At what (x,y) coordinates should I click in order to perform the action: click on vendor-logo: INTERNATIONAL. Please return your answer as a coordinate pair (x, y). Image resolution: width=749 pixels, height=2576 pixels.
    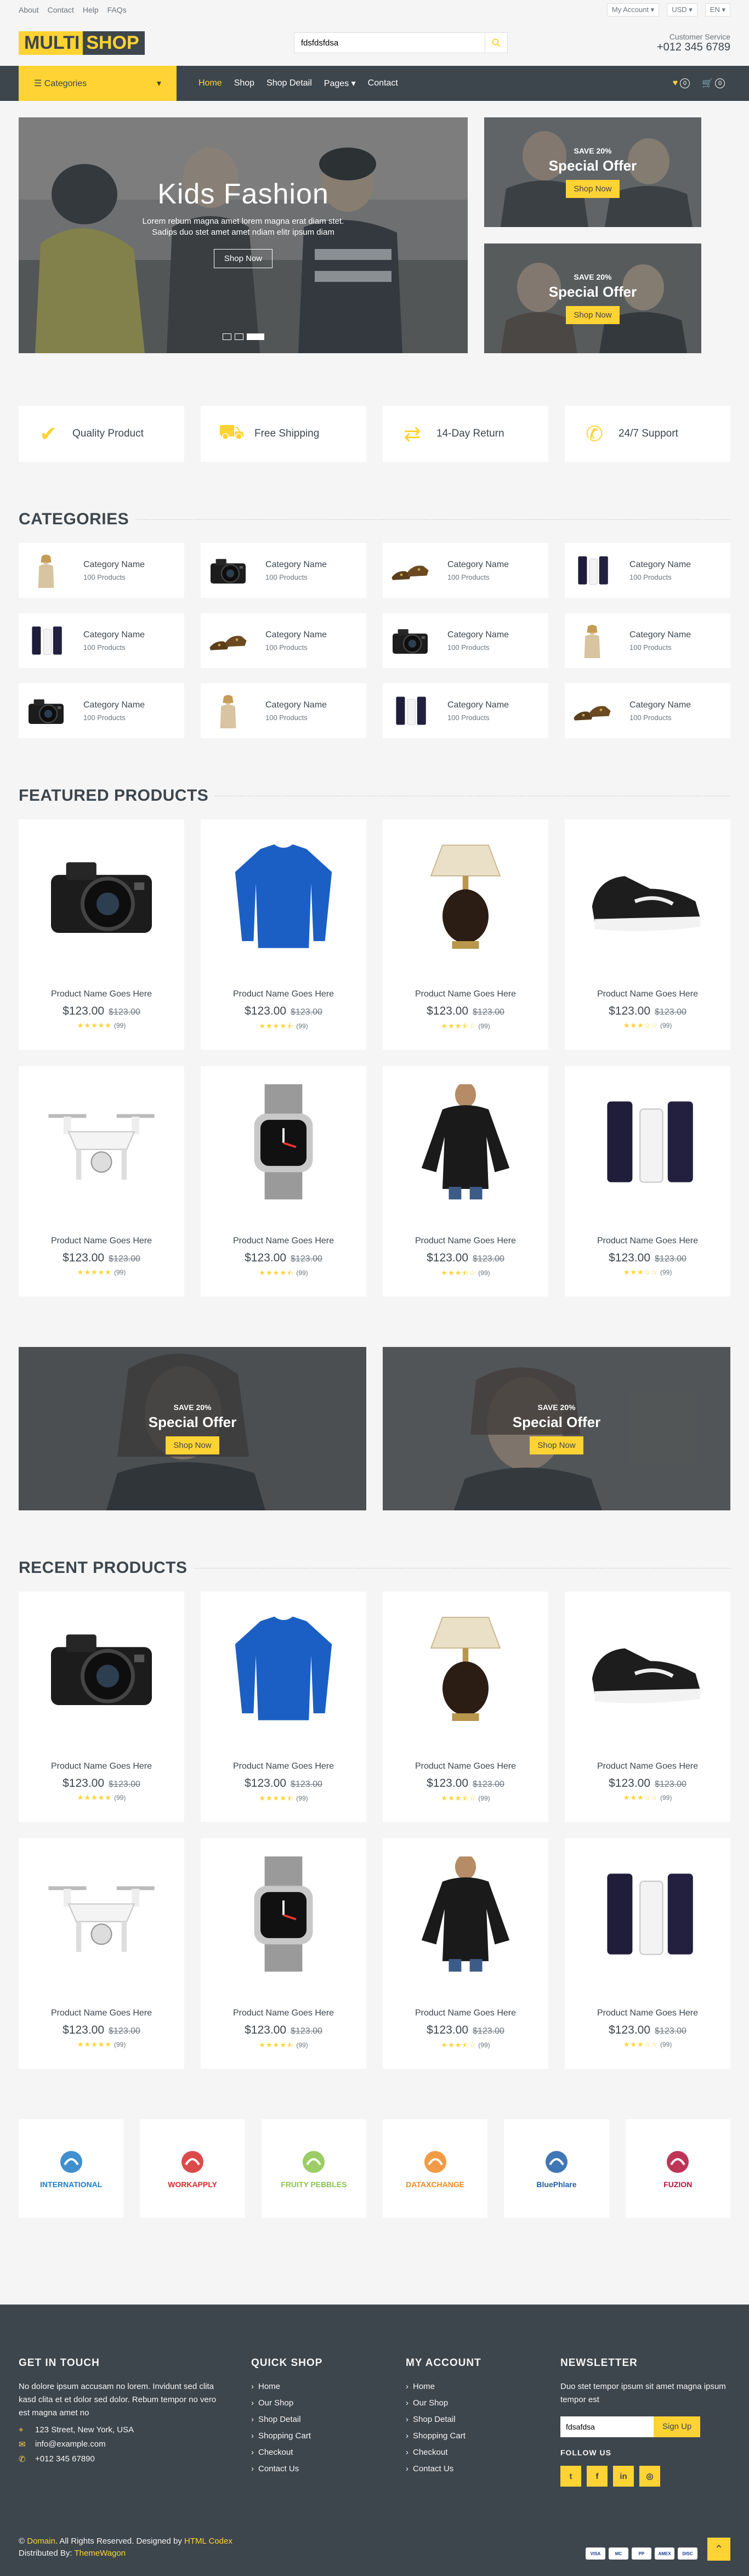
    Looking at the image, I should click on (71, 2168).